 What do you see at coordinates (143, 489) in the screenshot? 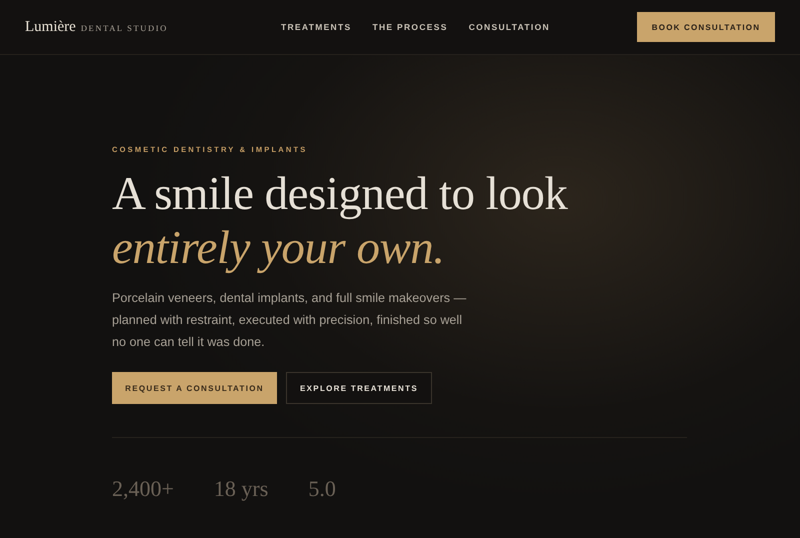
I see `stat-value: 2,400+` at bounding box center [143, 489].